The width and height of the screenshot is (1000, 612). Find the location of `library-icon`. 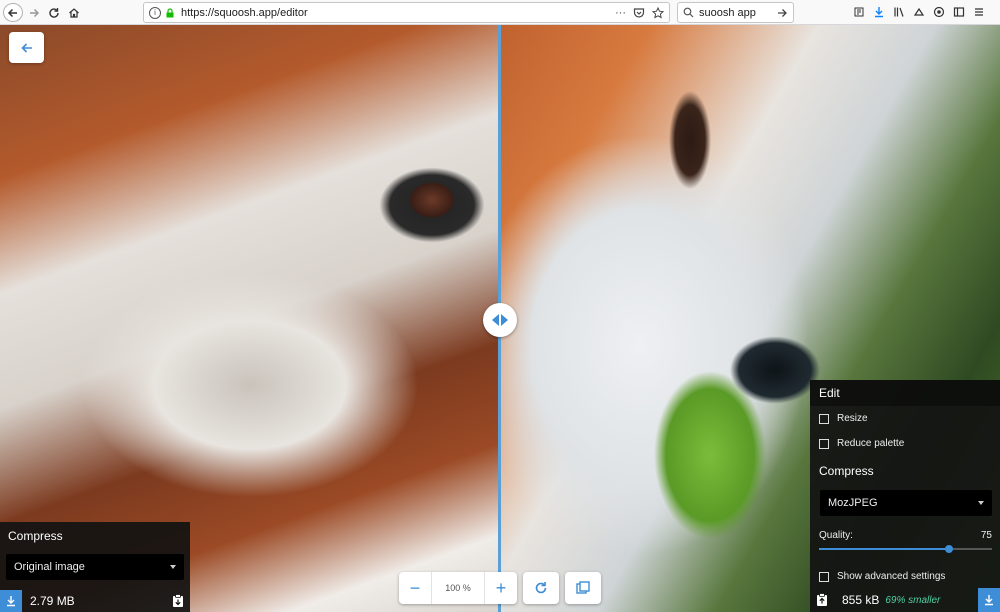

library-icon is located at coordinates (899, 12).